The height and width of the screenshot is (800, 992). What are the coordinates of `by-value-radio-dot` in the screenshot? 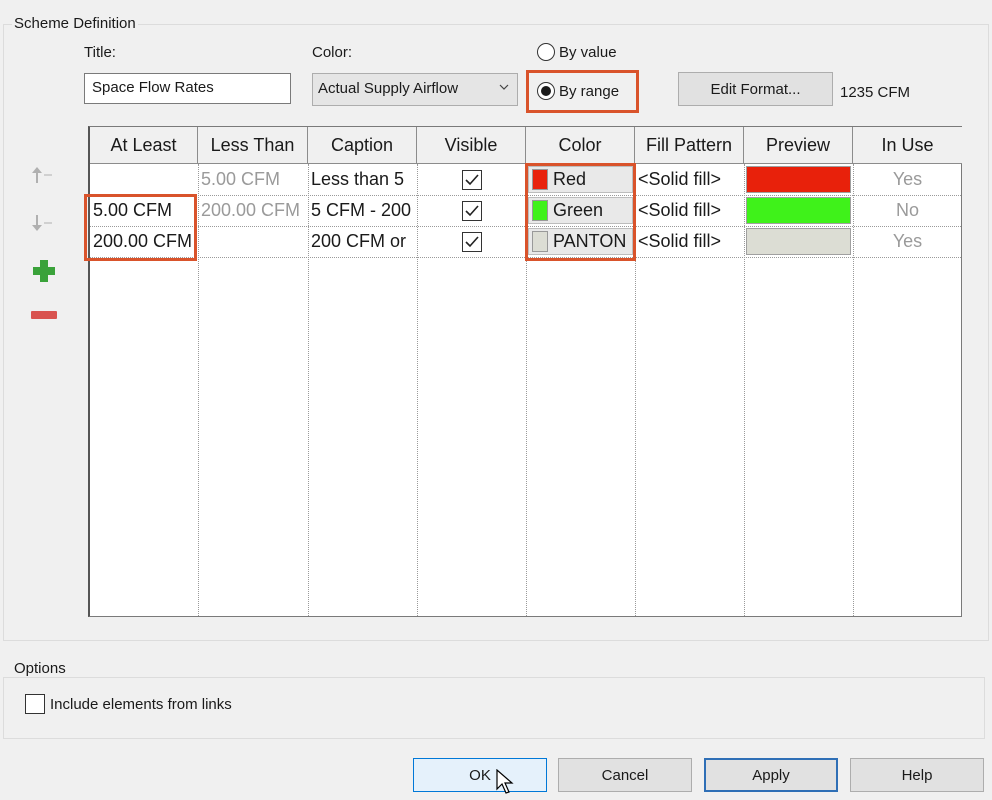 It's located at (546, 52).